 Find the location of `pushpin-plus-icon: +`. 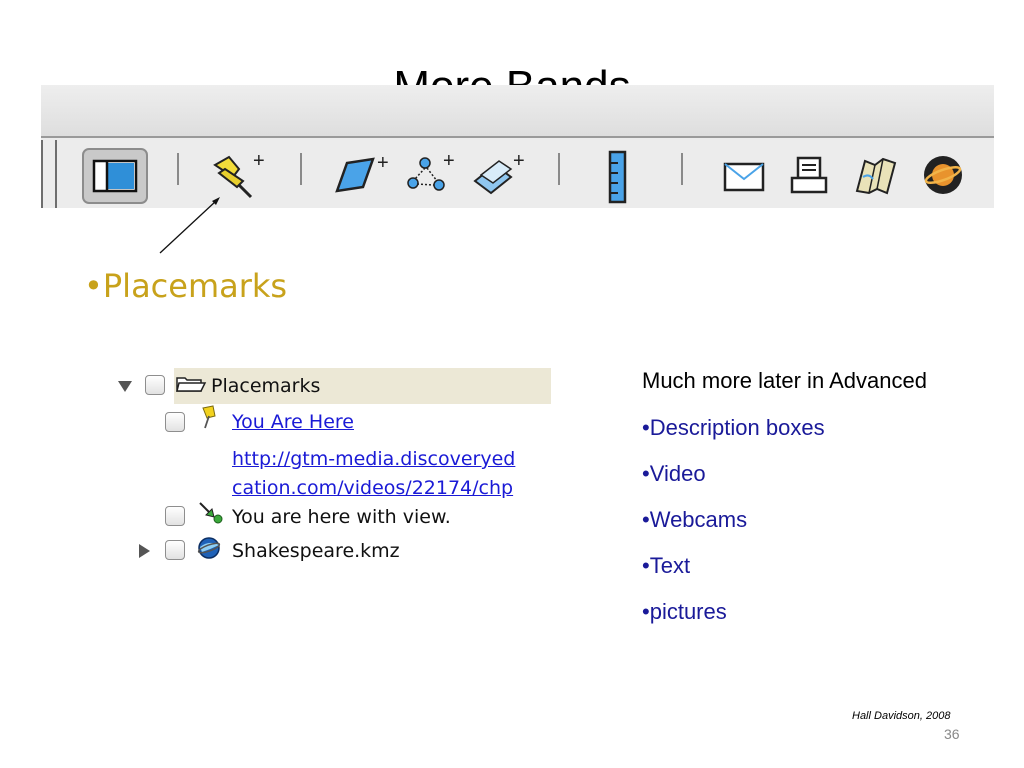

pushpin-plus-icon: + is located at coordinates (239, 175).